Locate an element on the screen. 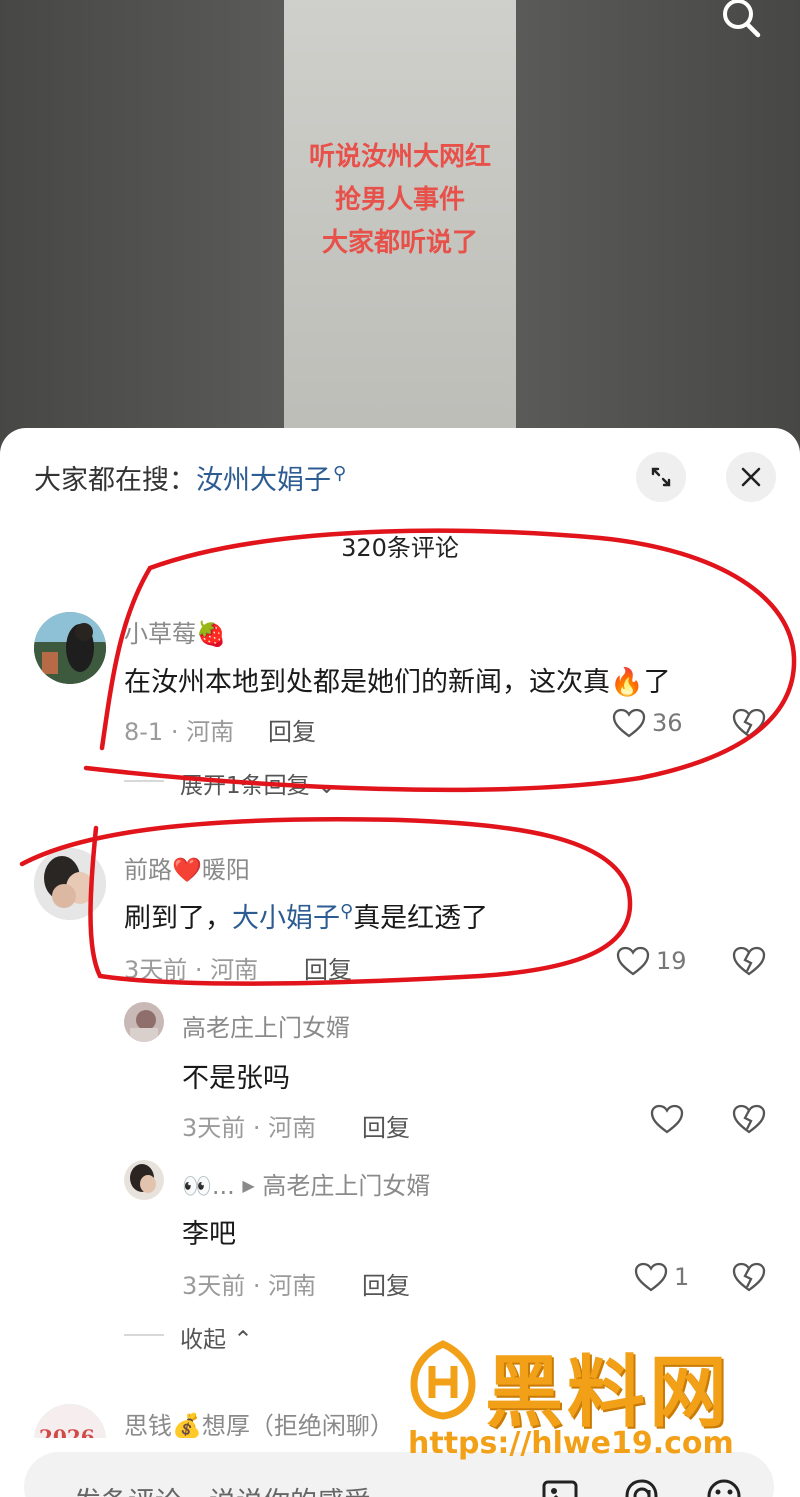 Image resolution: width=800 pixels, height=1497 pixels. like-button: 36 is located at coordinates (647, 723).